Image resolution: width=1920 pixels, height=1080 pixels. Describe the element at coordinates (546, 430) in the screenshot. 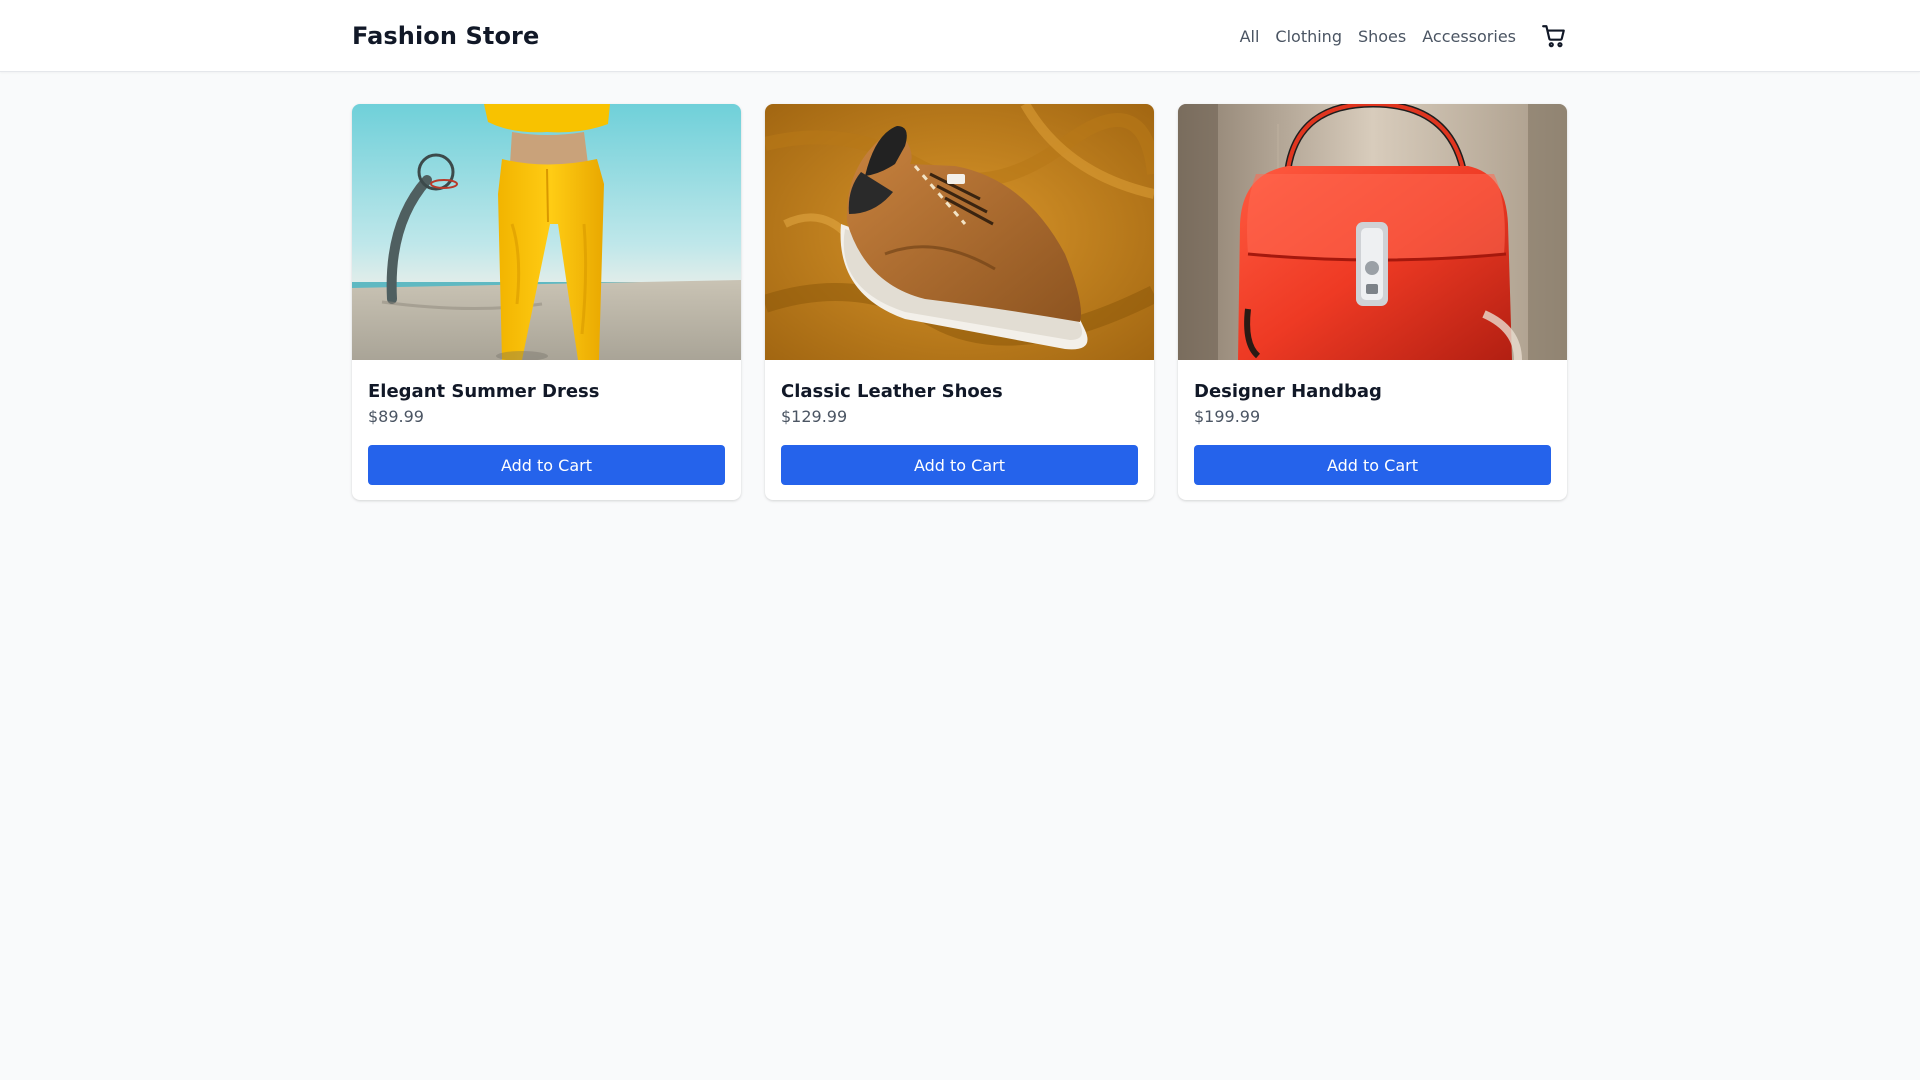

I see `product-info: Elegant Summer Dress $89.99 Add to Cart` at that location.